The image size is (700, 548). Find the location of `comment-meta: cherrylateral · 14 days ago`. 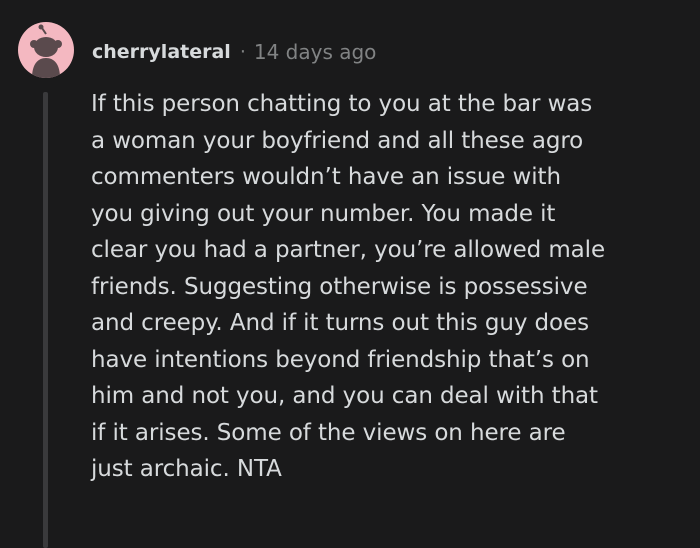

comment-meta: cherrylateral · 14 days ago is located at coordinates (234, 52).